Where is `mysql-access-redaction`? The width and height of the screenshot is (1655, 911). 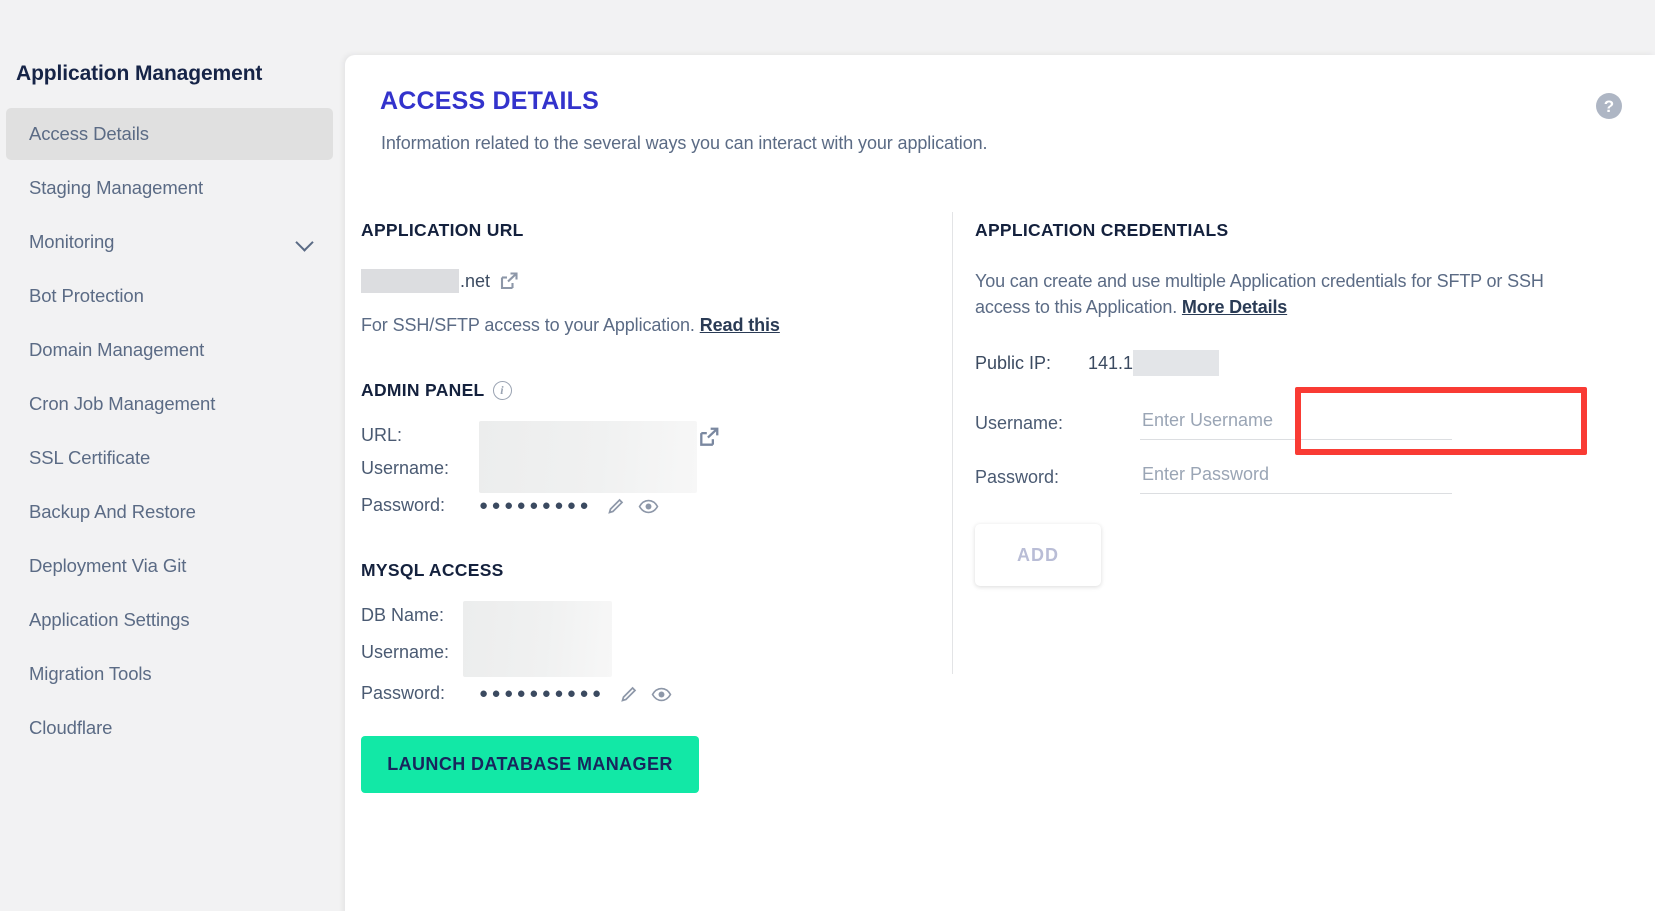
mysql-access-redaction is located at coordinates (537, 639).